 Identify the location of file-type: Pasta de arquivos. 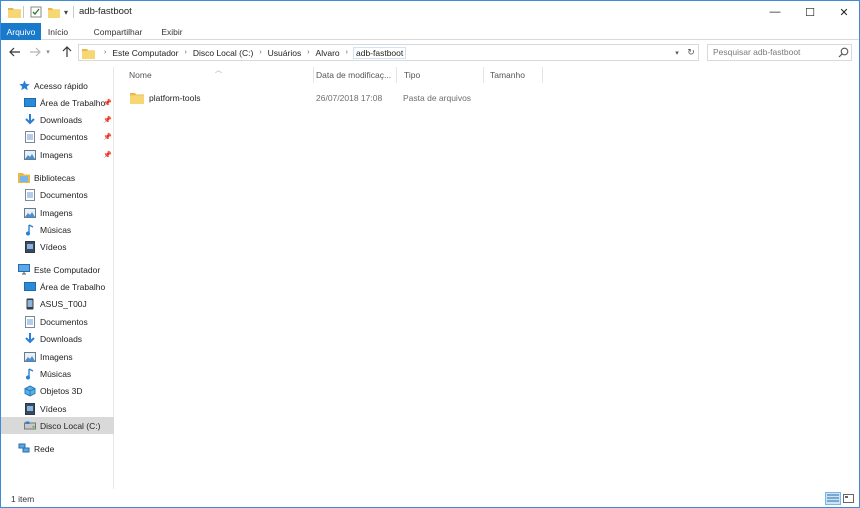
(437, 97).